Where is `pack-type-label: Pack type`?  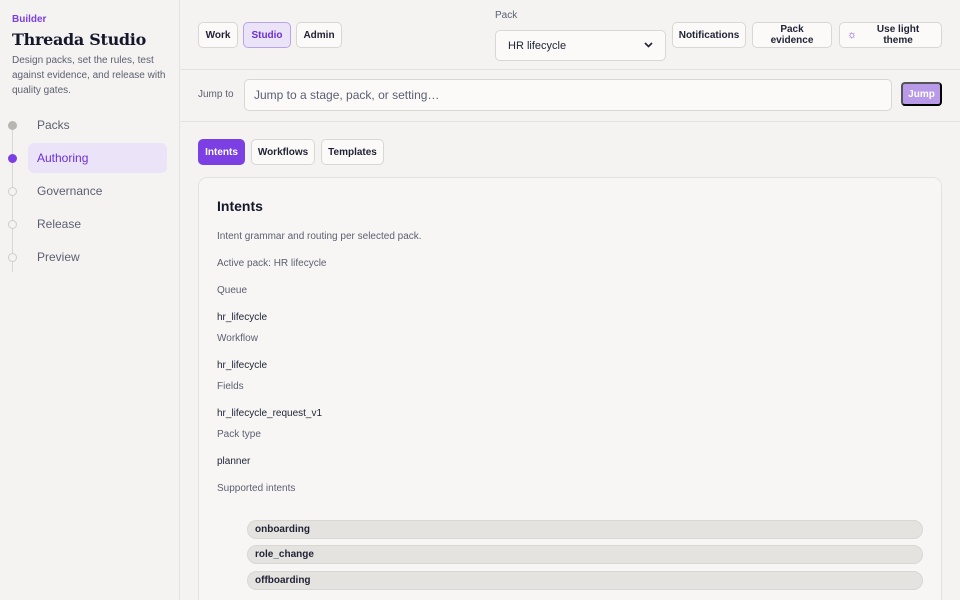 pack-type-label: Pack type is located at coordinates (239, 434).